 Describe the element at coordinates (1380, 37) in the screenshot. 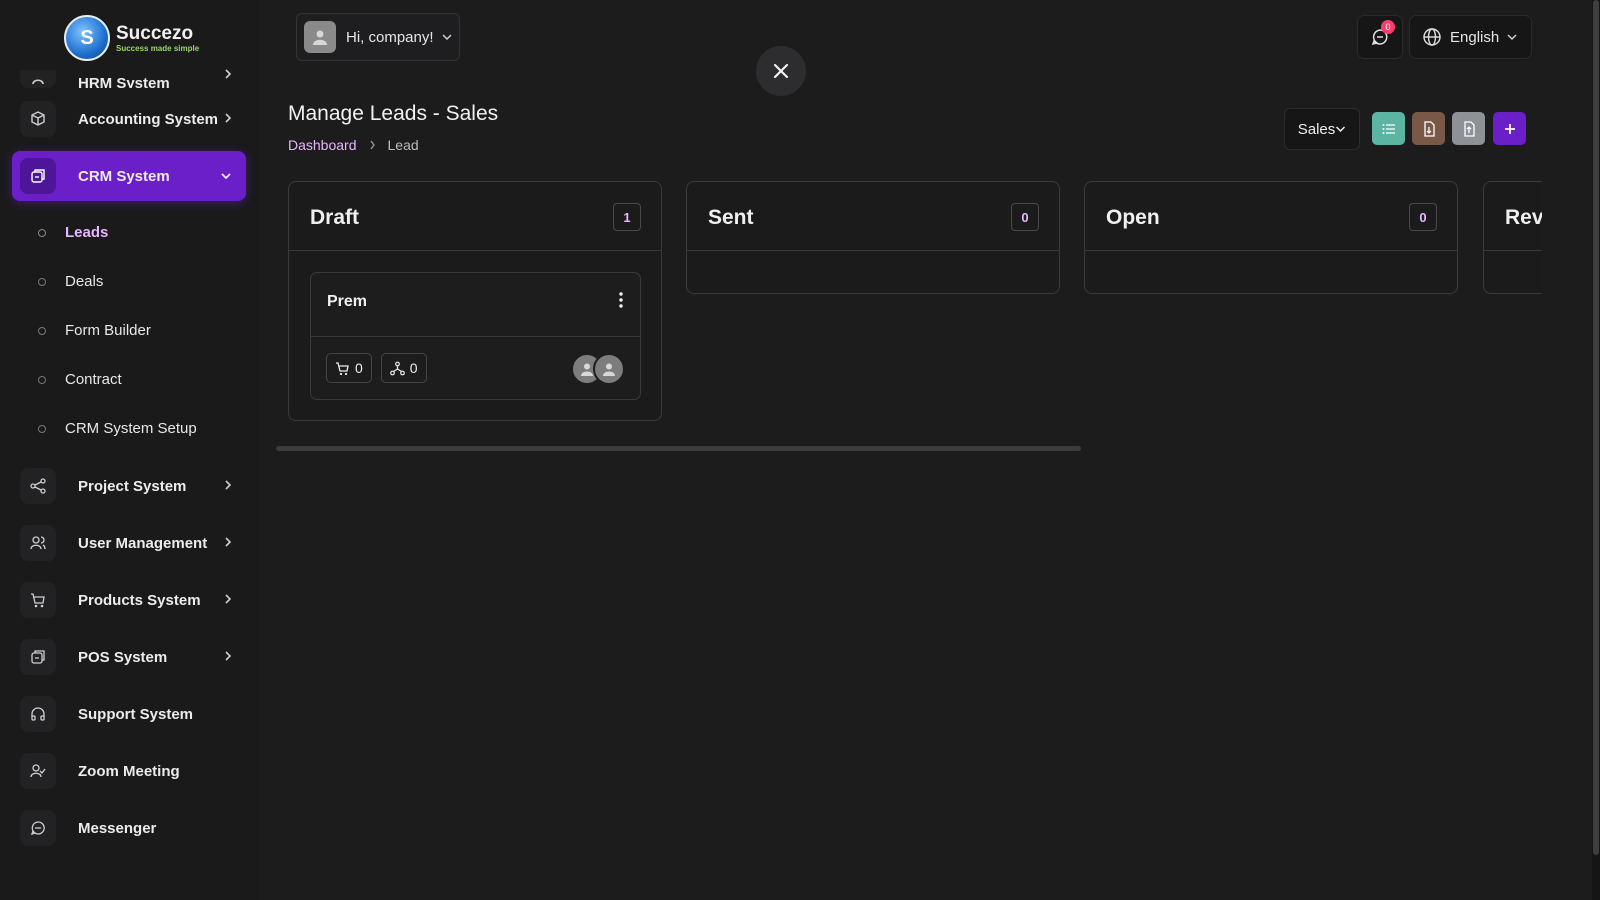

I see `notifications-button: 0` at that location.